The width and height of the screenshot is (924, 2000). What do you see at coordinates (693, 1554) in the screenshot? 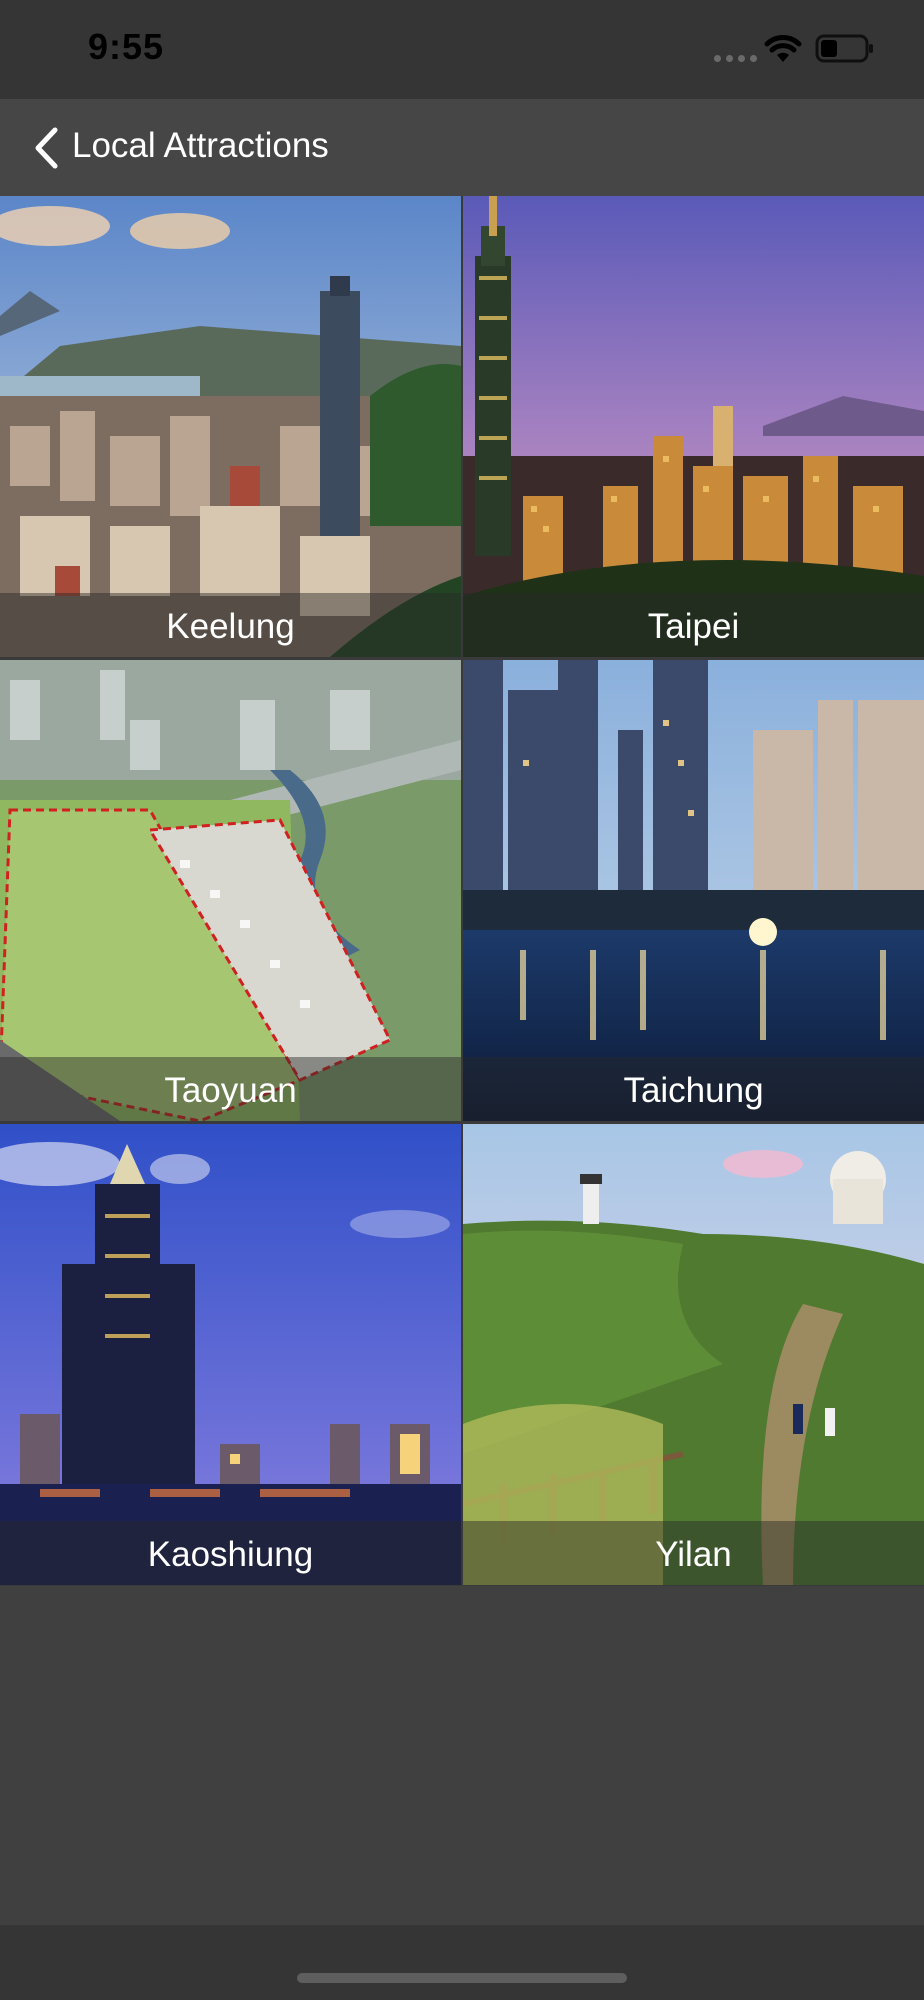
I see `attraction-label: Yilan` at bounding box center [693, 1554].